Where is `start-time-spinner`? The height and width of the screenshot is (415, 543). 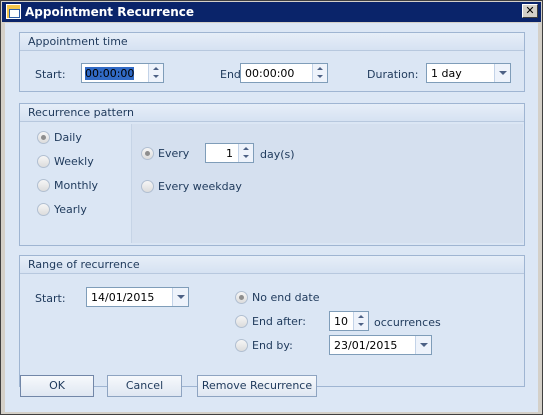
start-time-spinner is located at coordinates (155, 73).